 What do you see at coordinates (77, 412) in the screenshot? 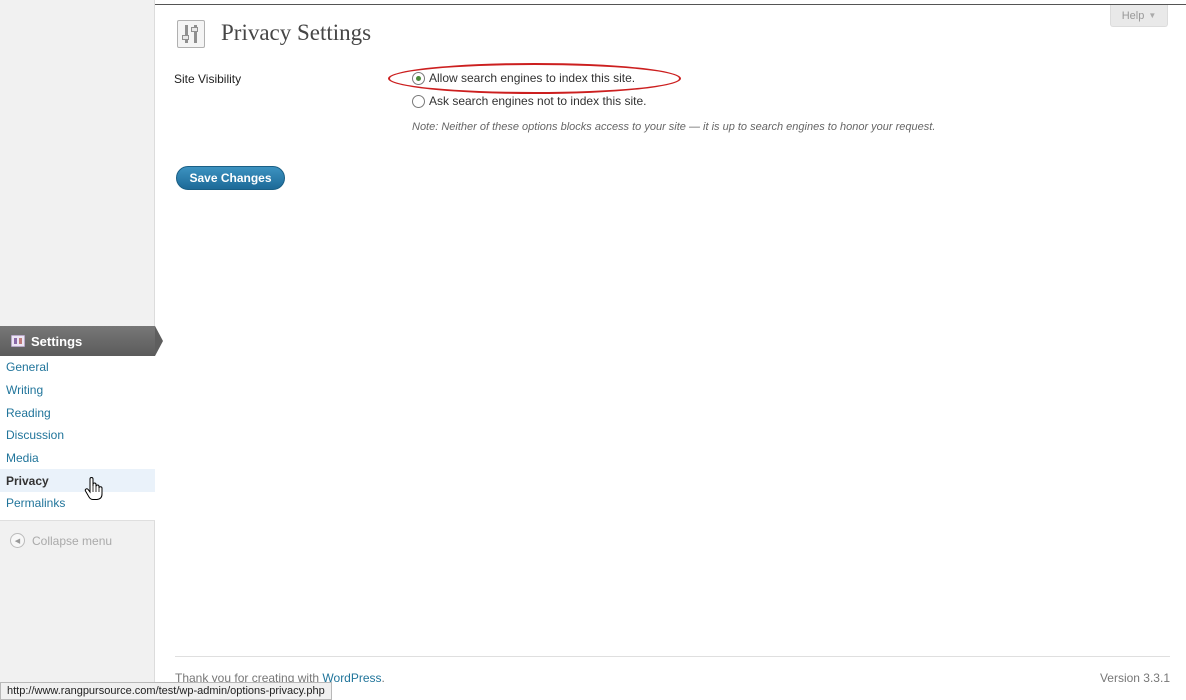
I see `sidebar-item-reading: Reading` at bounding box center [77, 412].